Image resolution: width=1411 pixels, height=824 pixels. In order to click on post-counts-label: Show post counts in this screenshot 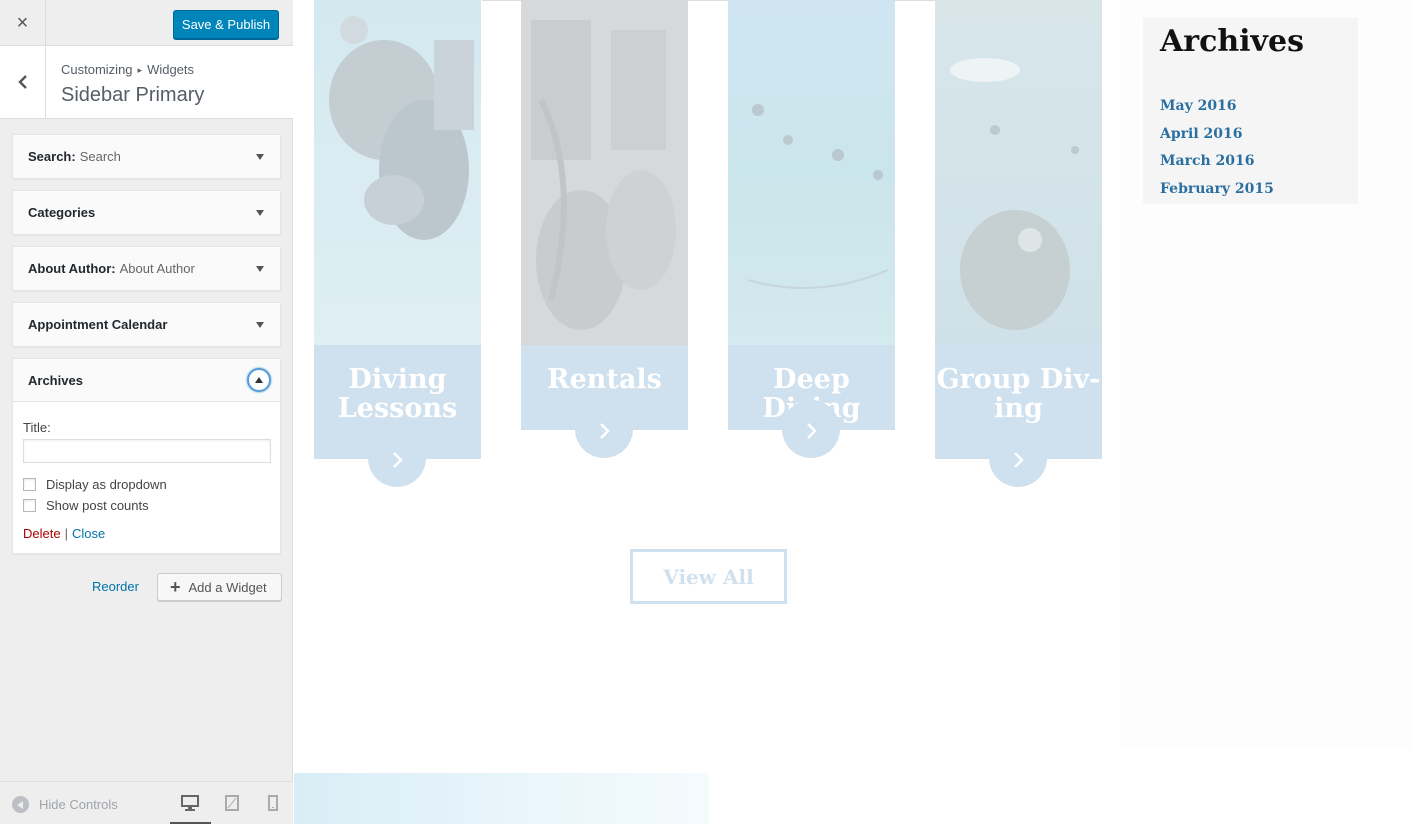, I will do `click(97, 505)`.